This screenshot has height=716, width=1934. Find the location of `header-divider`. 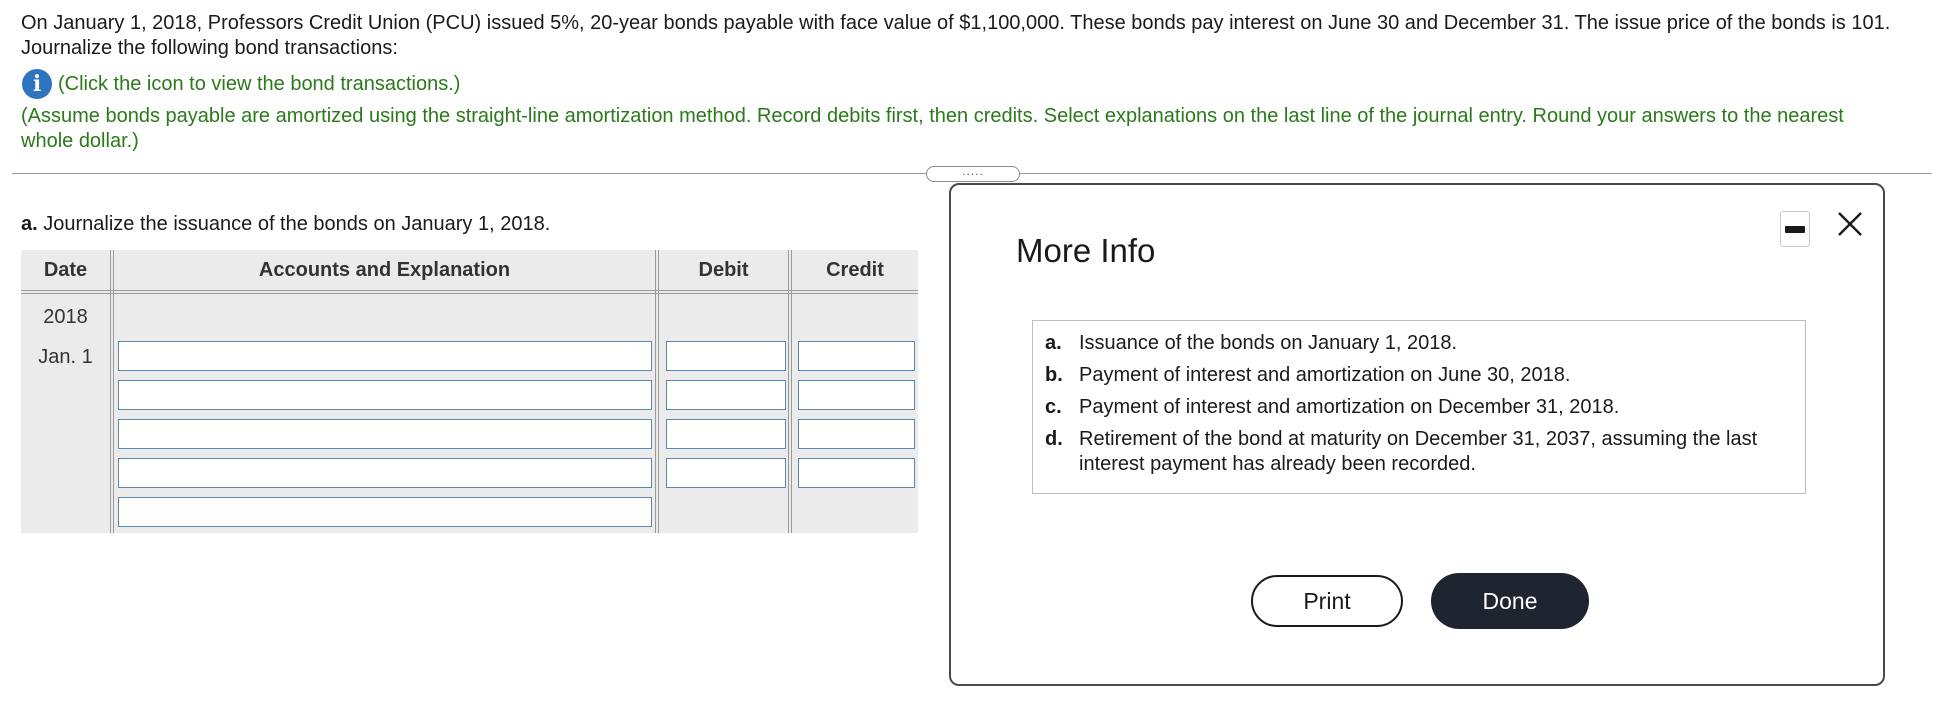

header-divider is located at coordinates (469, 292).